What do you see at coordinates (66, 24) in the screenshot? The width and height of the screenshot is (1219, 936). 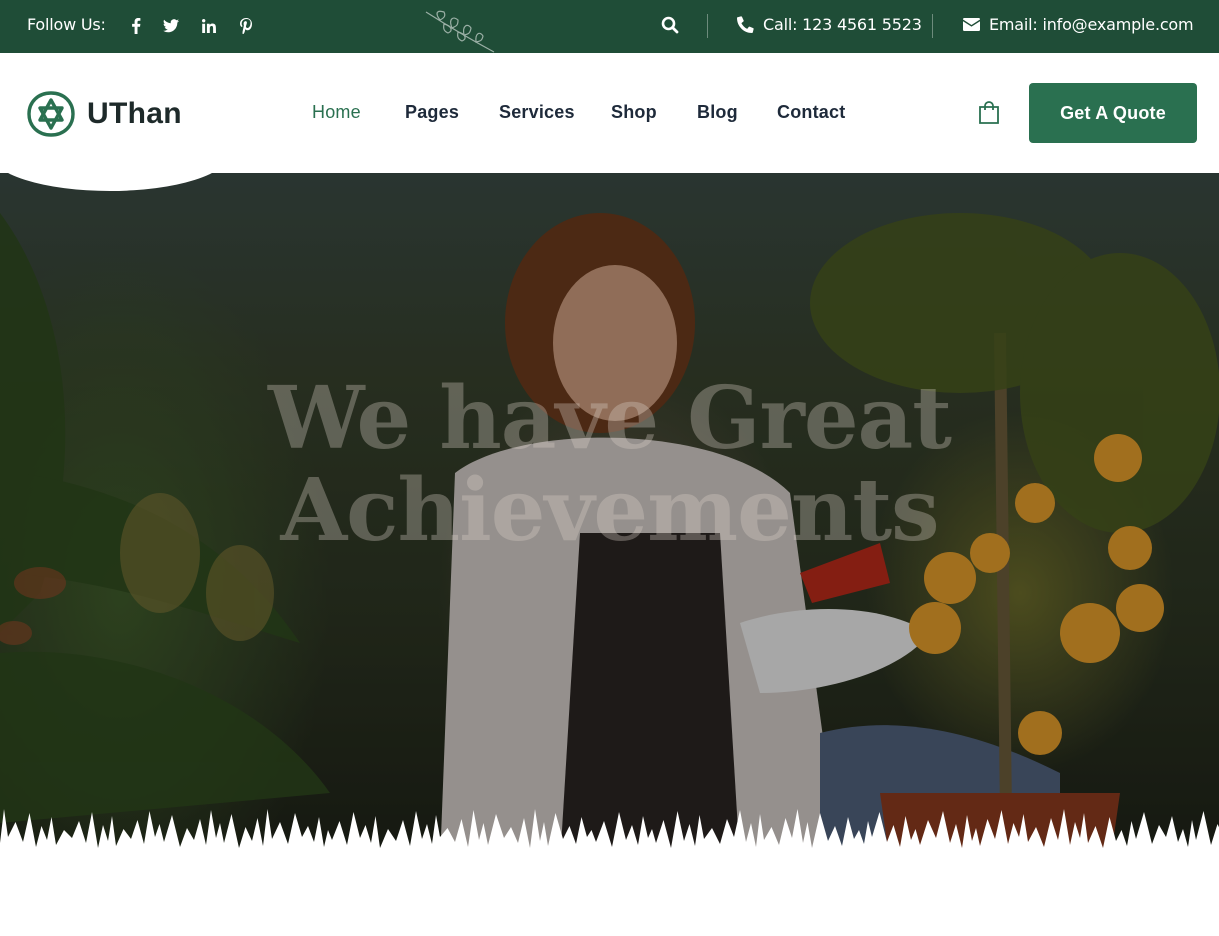 I see `follow-us-label: Follow Us:` at bounding box center [66, 24].